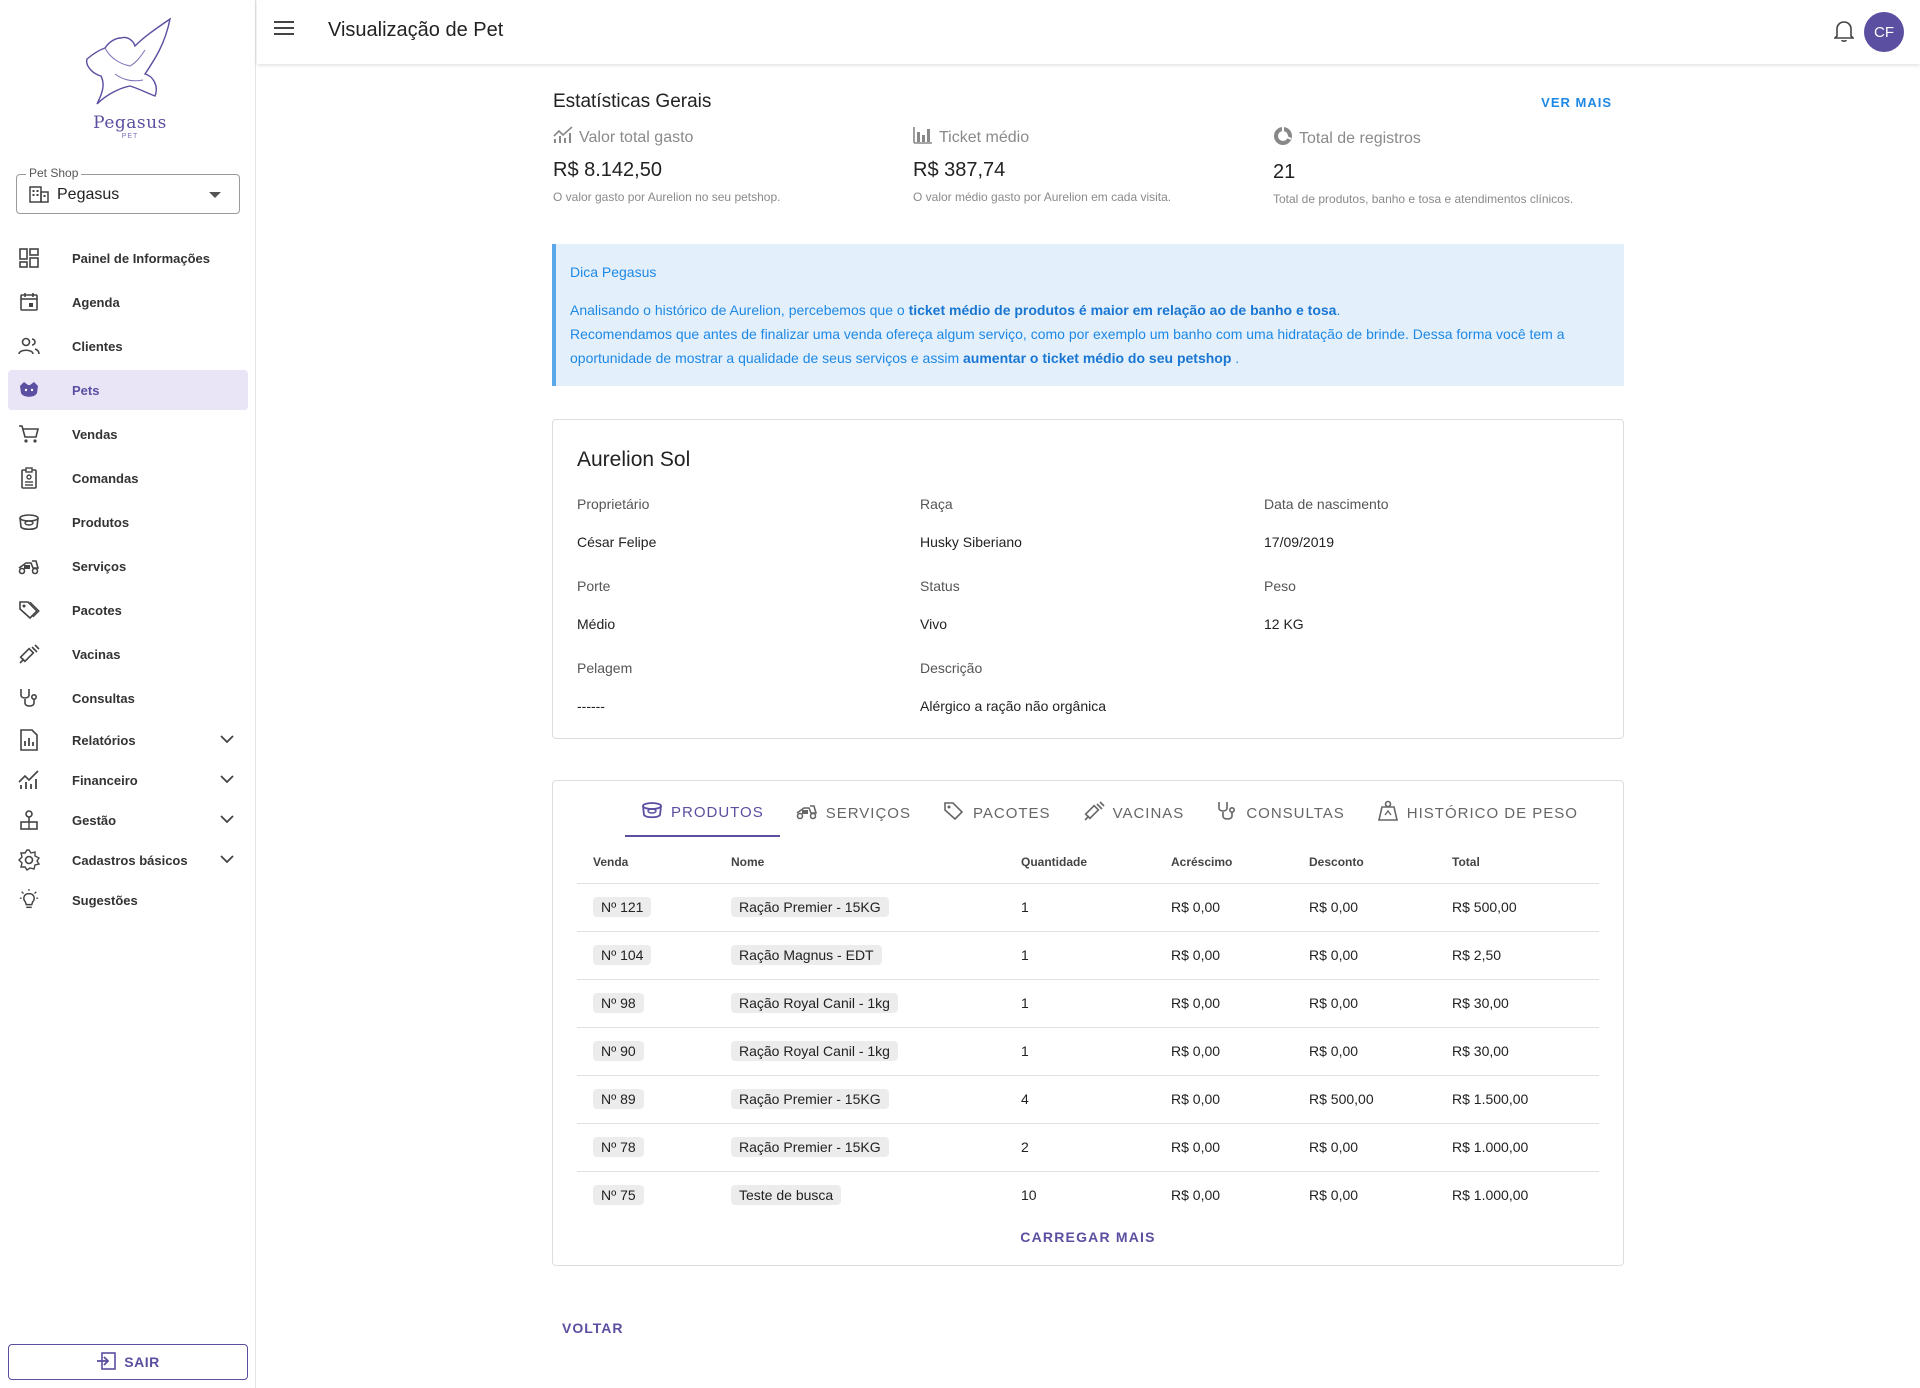 The height and width of the screenshot is (1388, 1920). What do you see at coordinates (128, 522) in the screenshot?
I see `sidebar-item-produtos: Produtos` at bounding box center [128, 522].